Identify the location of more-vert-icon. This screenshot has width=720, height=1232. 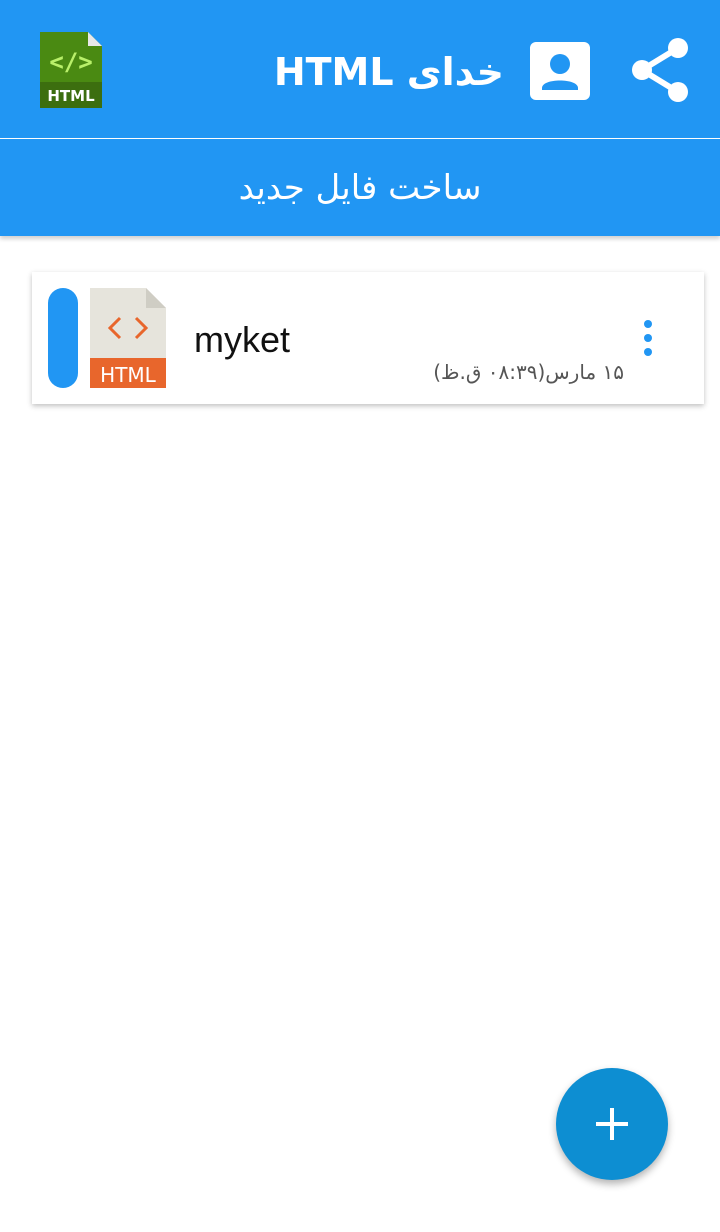
(648, 324).